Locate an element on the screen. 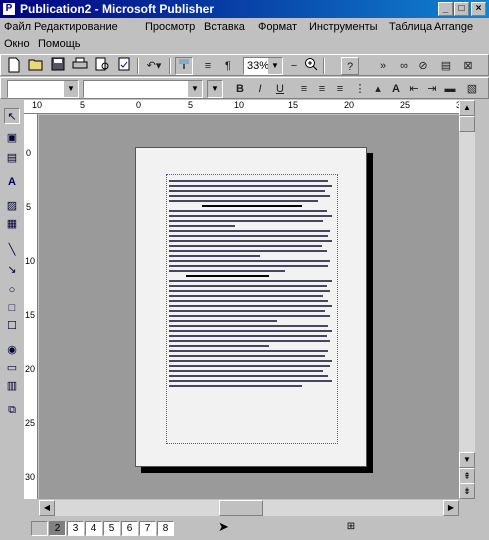 Image resolution: width=489 pixels, height=540 pixels. format-painter-icon is located at coordinates (184, 66).